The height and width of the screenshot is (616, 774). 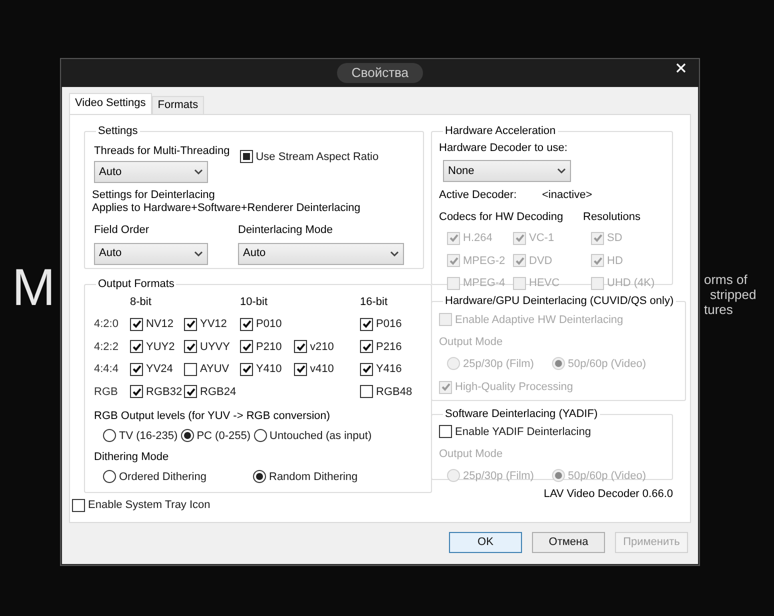 What do you see at coordinates (157, 324) in the screenshot?
I see `checkbox: NV12` at bounding box center [157, 324].